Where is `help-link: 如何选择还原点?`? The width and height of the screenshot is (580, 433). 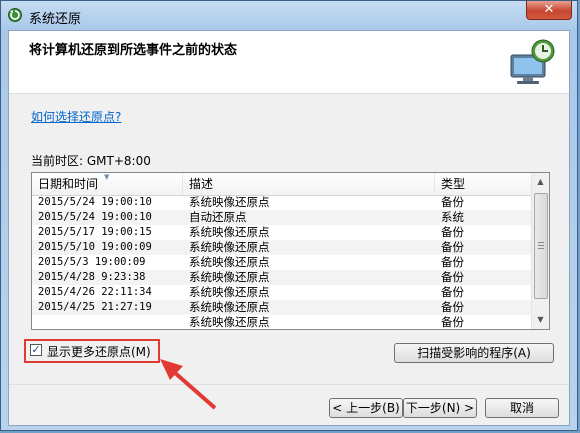 help-link: 如何选择还原点? is located at coordinates (76, 116).